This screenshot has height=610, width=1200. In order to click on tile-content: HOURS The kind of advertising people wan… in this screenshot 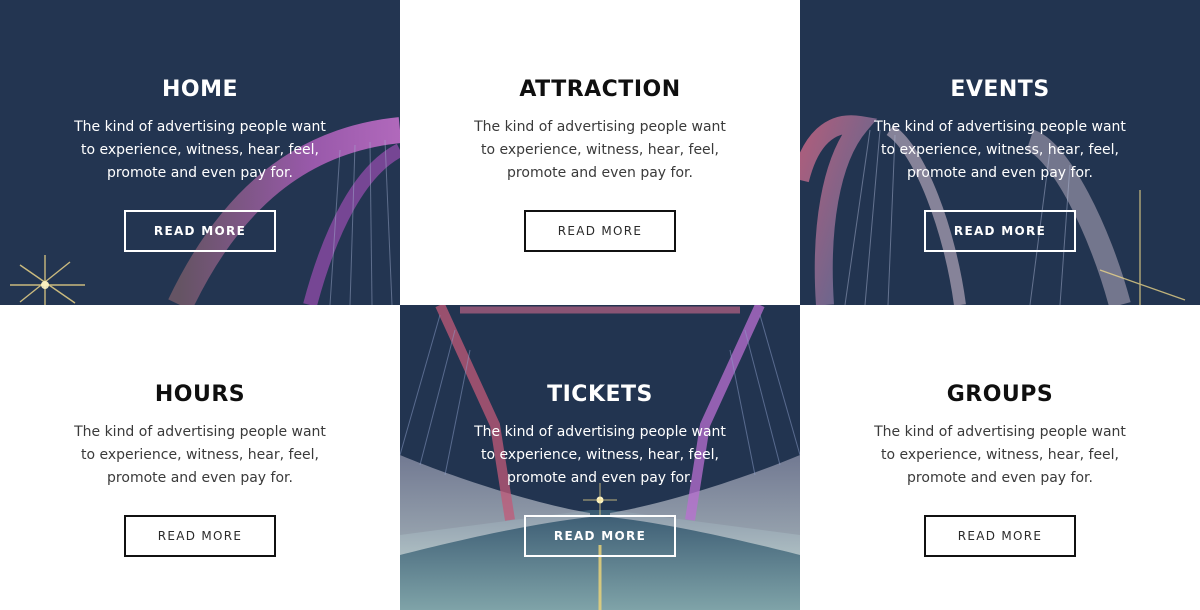, I will do `click(200, 431)`.